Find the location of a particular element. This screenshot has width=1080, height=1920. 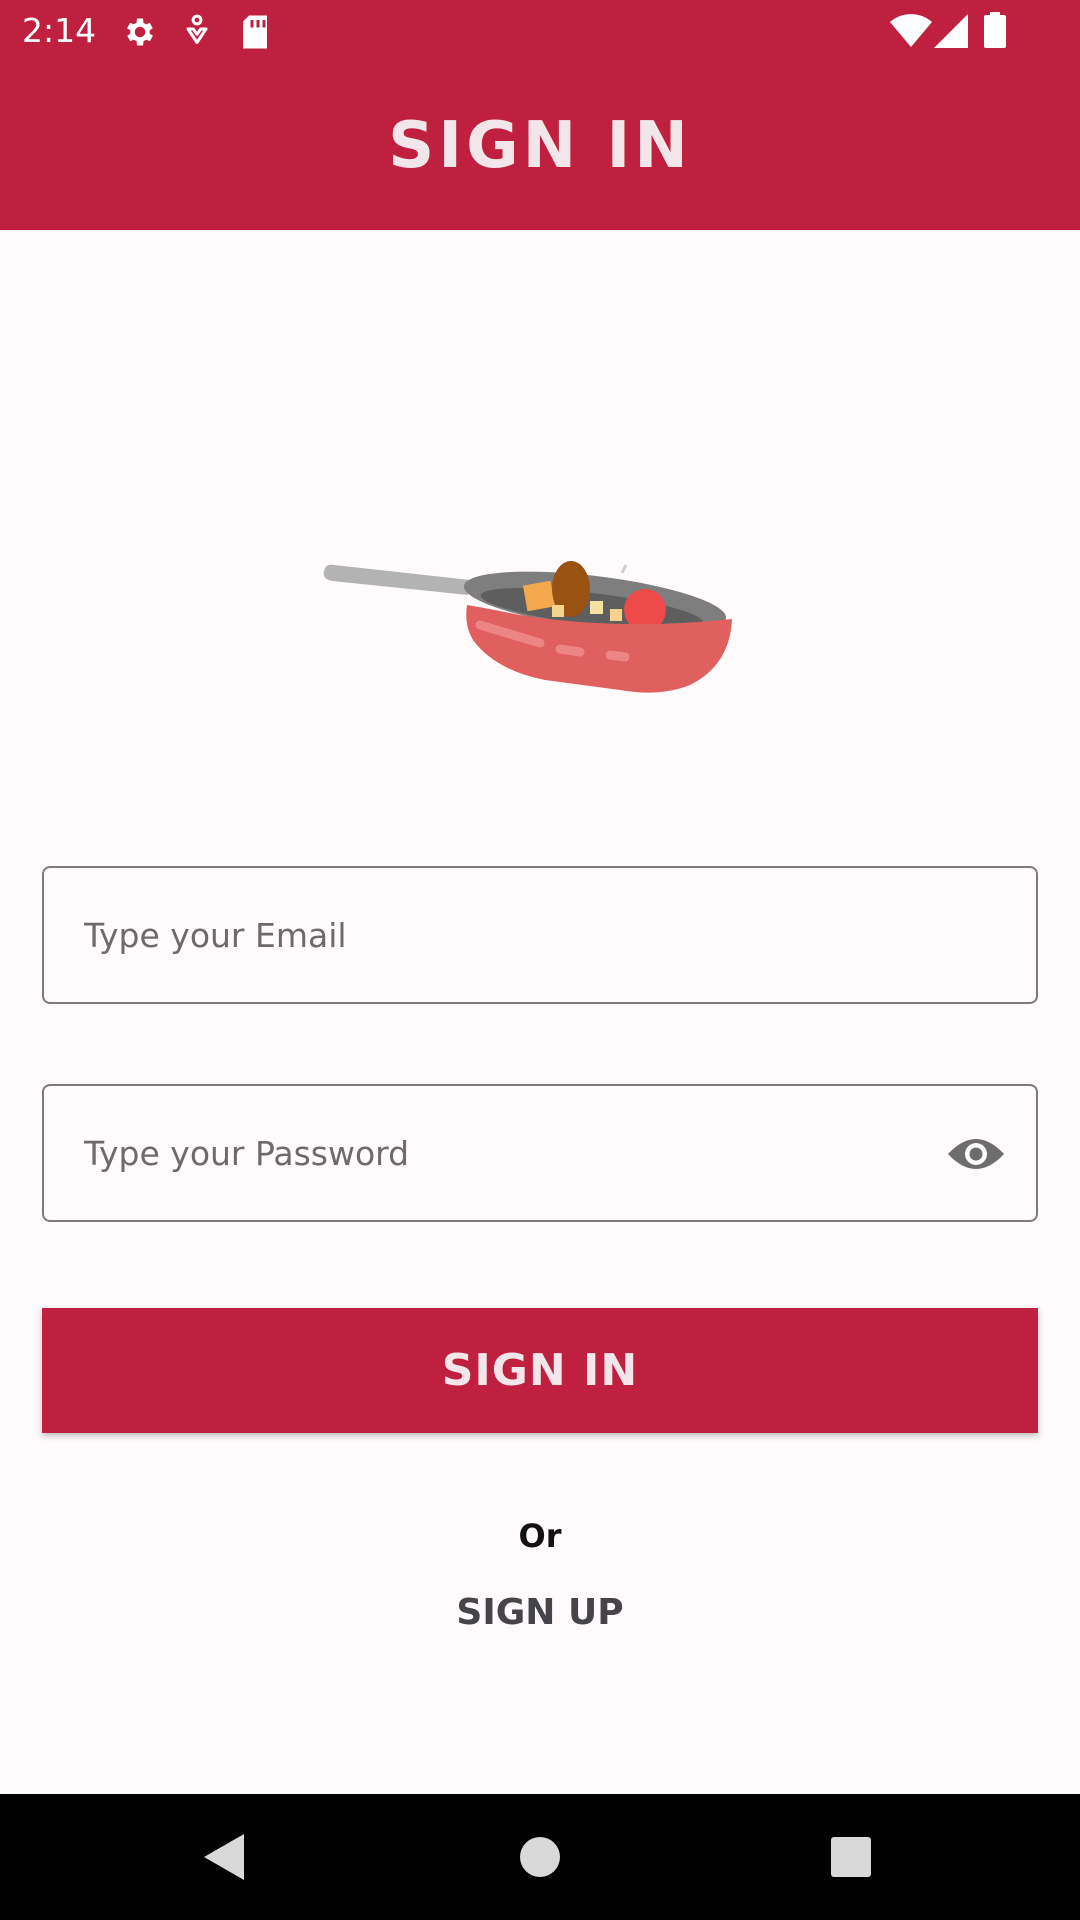

password-input is located at coordinates (540, 1153).